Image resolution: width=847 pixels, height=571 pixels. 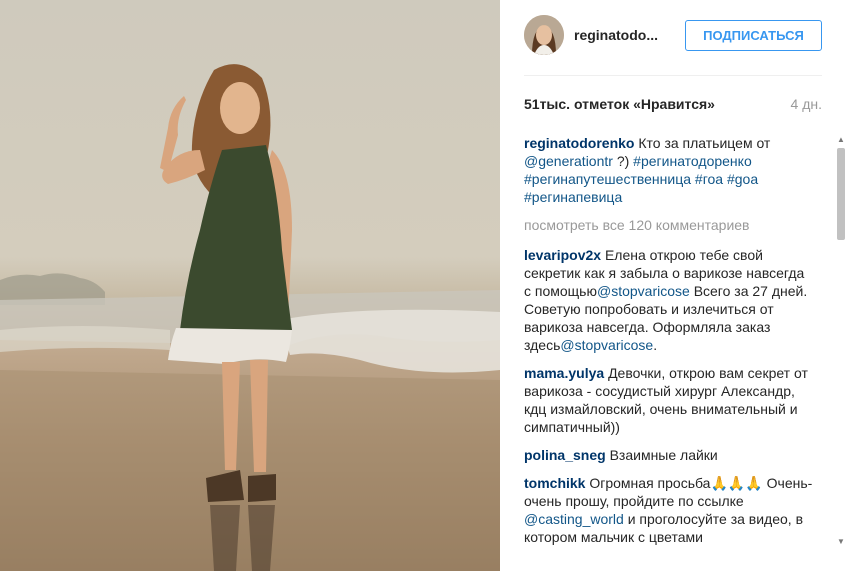 I want to click on caption-mention: @generationtr, so click(x=568, y=161).